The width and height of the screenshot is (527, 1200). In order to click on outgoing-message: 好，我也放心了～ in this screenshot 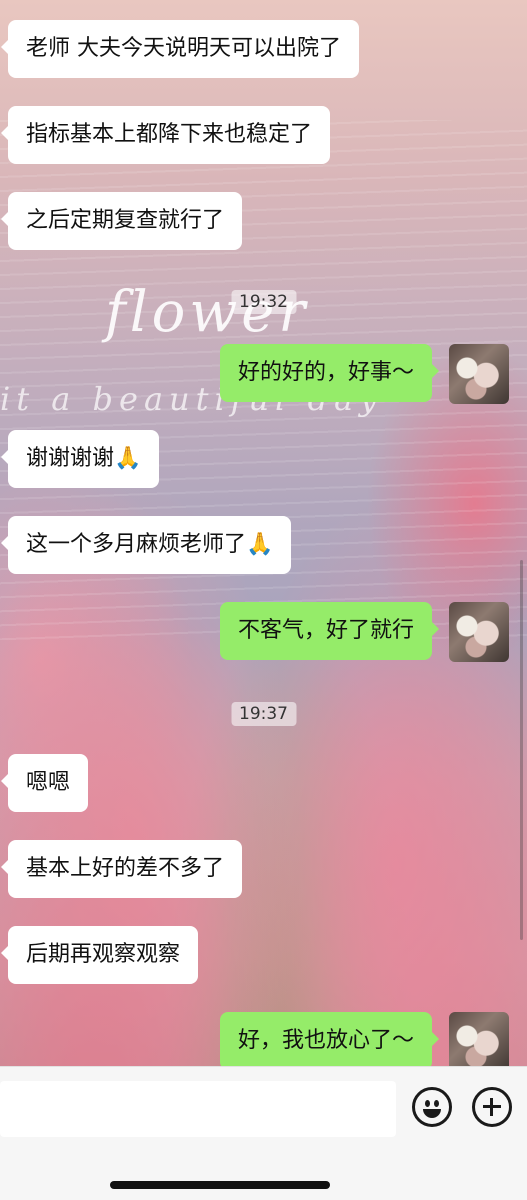, I will do `click(329, 1041)`.